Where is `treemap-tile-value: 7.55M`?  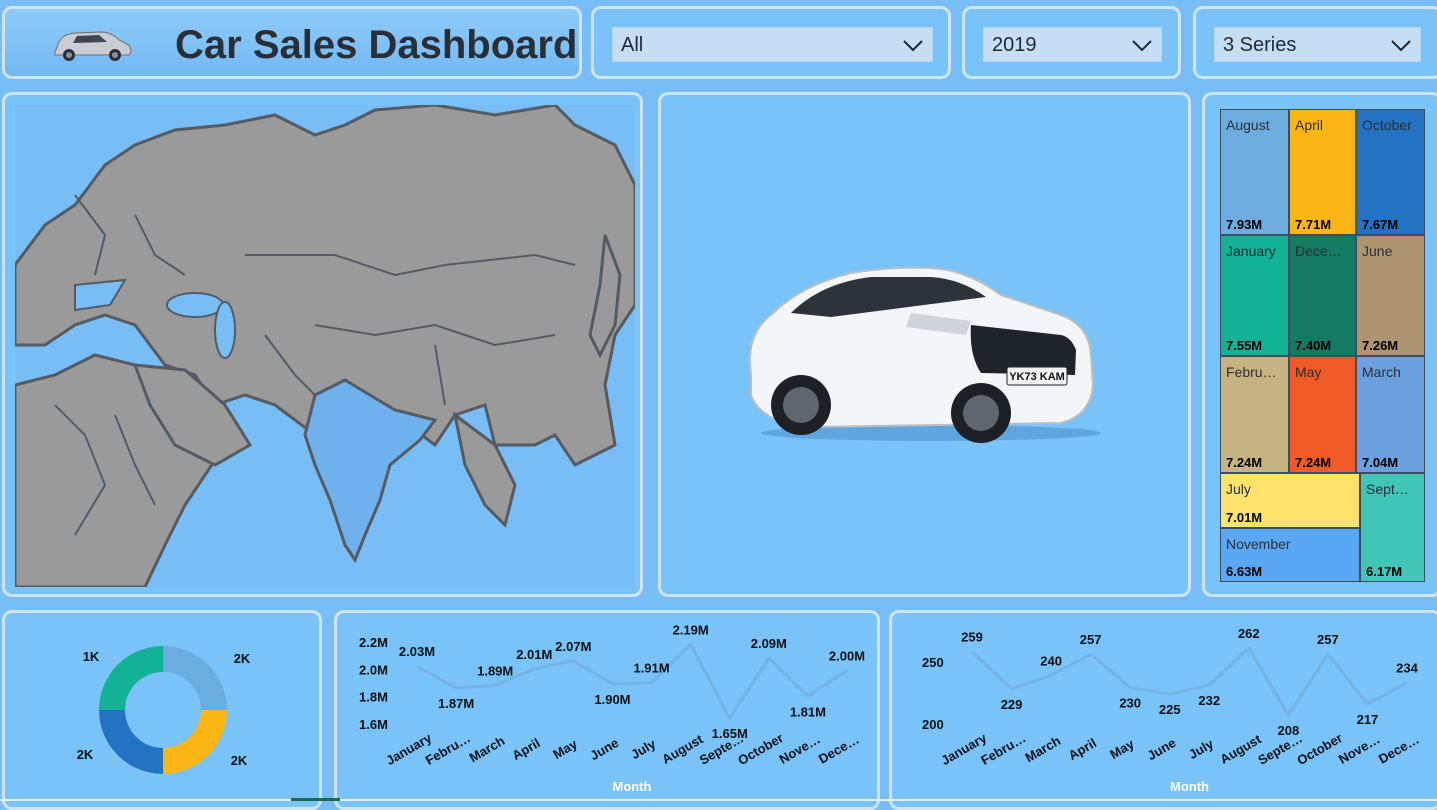 treemap-tile-value: 7.55M is located at coordinates (1244, 345).